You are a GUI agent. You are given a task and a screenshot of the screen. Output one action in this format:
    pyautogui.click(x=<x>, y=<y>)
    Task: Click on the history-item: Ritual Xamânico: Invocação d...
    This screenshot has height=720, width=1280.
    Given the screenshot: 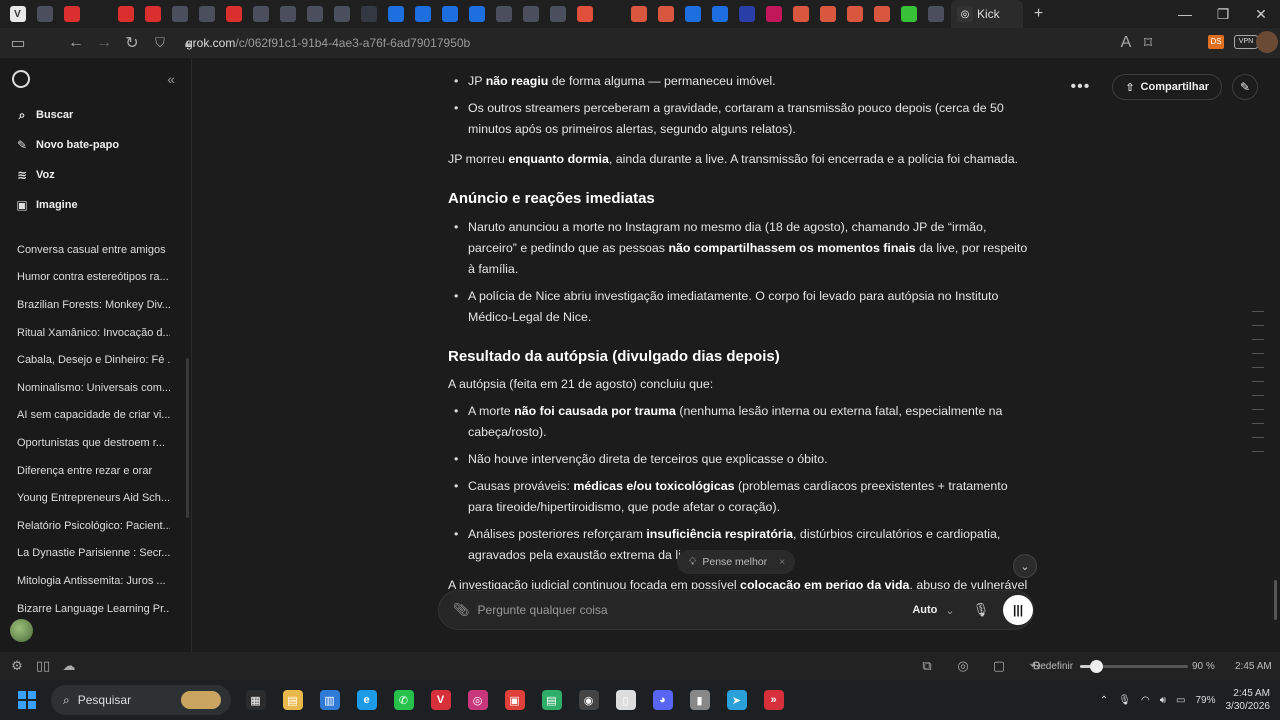 What is the action you would take?
    pyautogui.click(x=85, y=333)
    